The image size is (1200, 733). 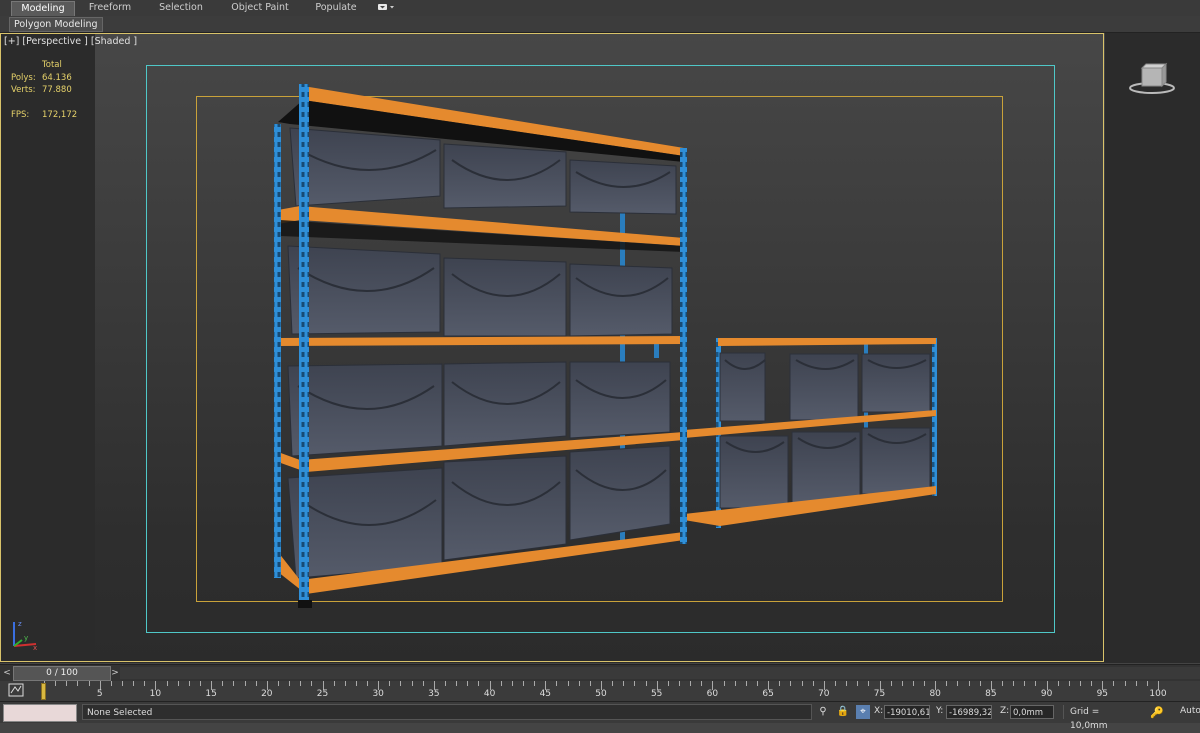 What do you see at coordinates (40, 713) in the screenshot?
I see `maxscript-listener-input` at bounding box center [40, 713].